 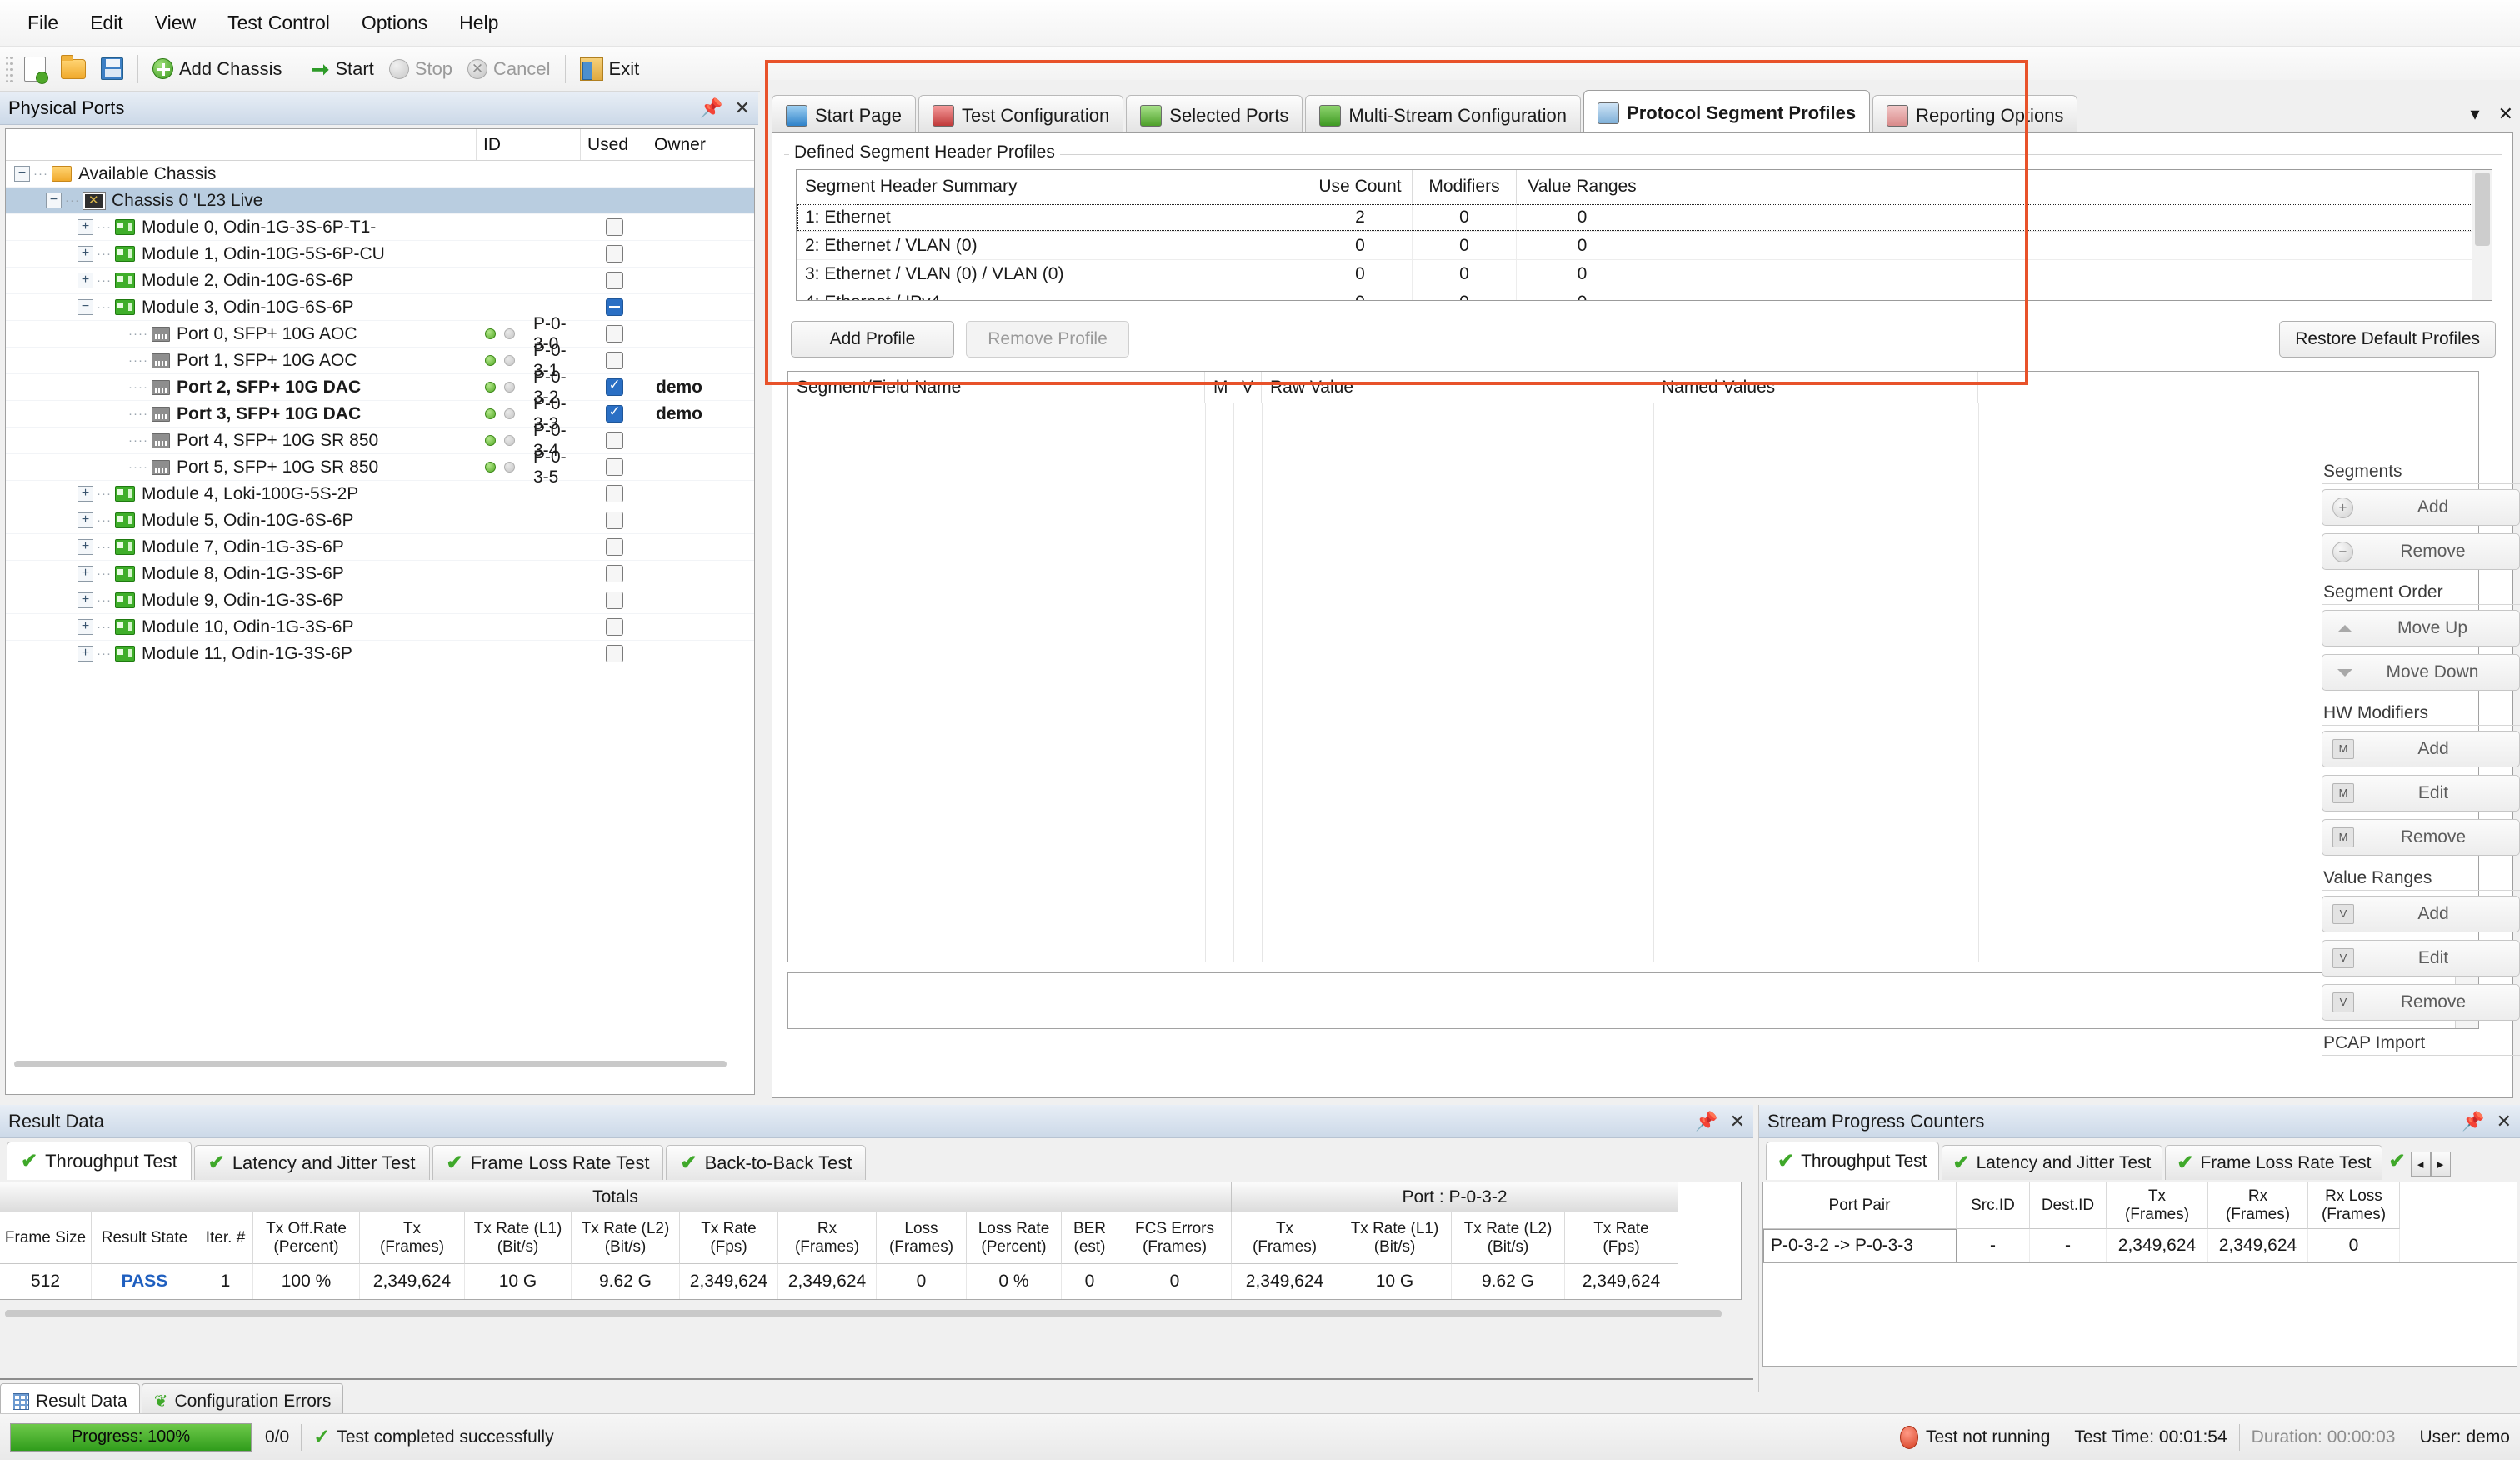 What do you see at coordinates (380, 574) in the screenshot?
I see `tree-row: + ··· Module 8, Odin-1G-3S-6P` at bounding box center [380, 574].